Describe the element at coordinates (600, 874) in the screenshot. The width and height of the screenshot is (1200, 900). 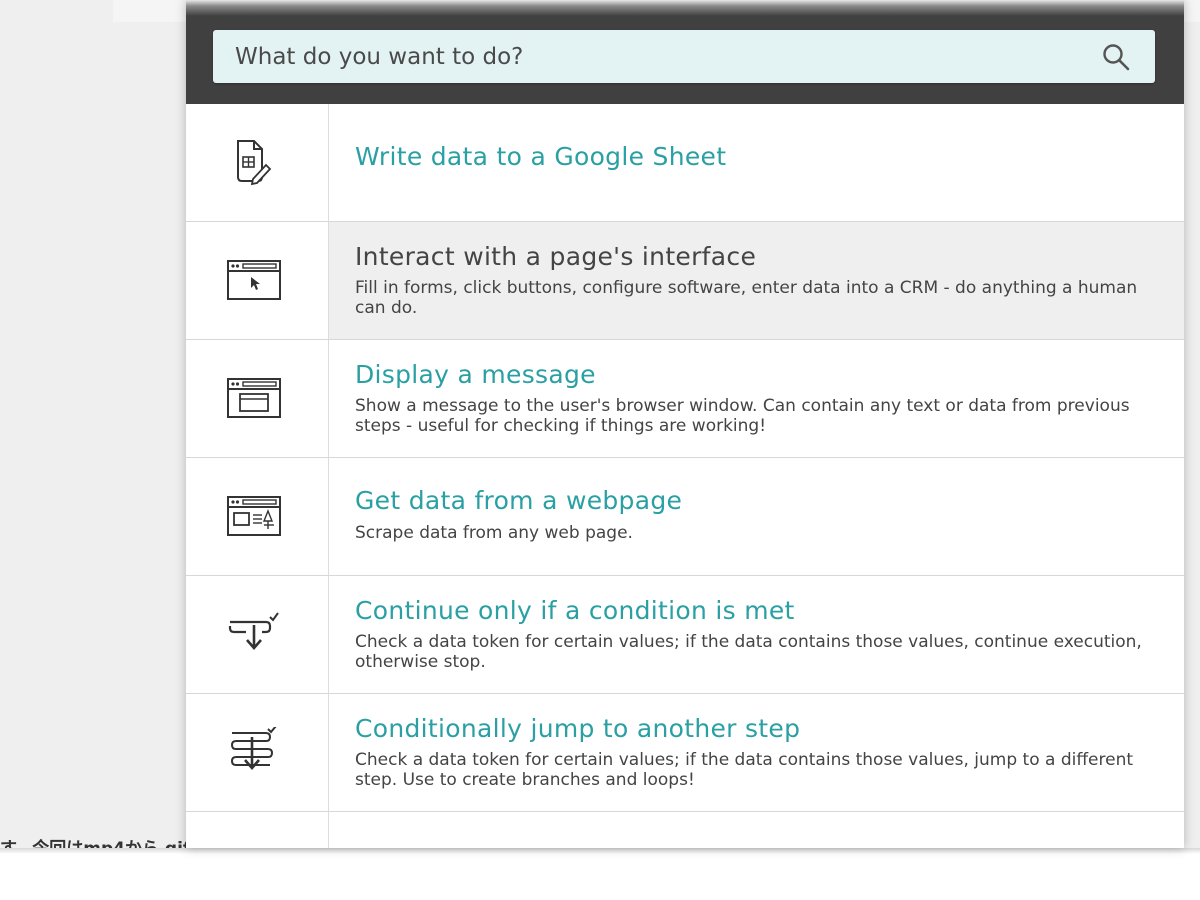
I see `background-bottom` at that location.